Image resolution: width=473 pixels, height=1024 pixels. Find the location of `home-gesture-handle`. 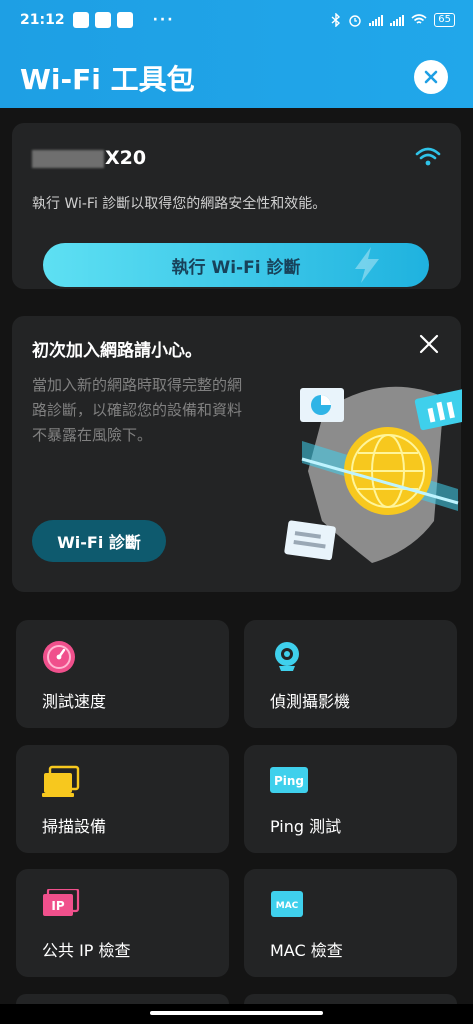

home-gesture-handle is located at coordinates (236, 1013).